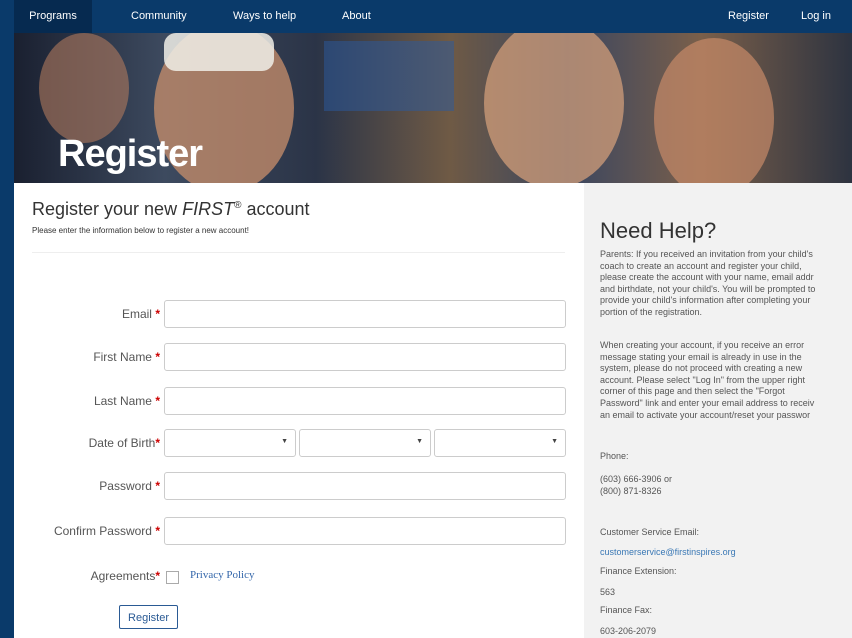 The height and width of the screenshot is (638, 852). I want to click on phone-numbers: (603) 666-3906 or (800) 871-8326, so click(636, 485).